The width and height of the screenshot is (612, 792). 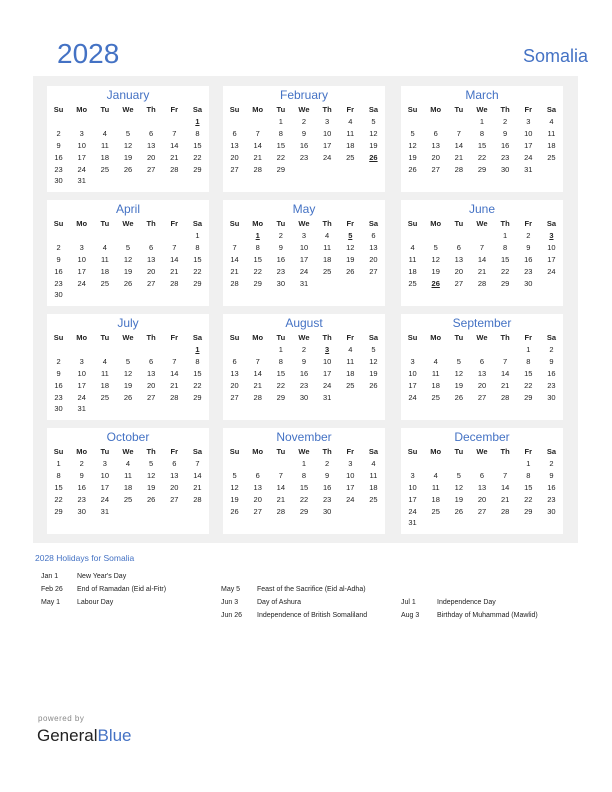 I want to click on holiday-date: May 1, so click(x=51, y=602).